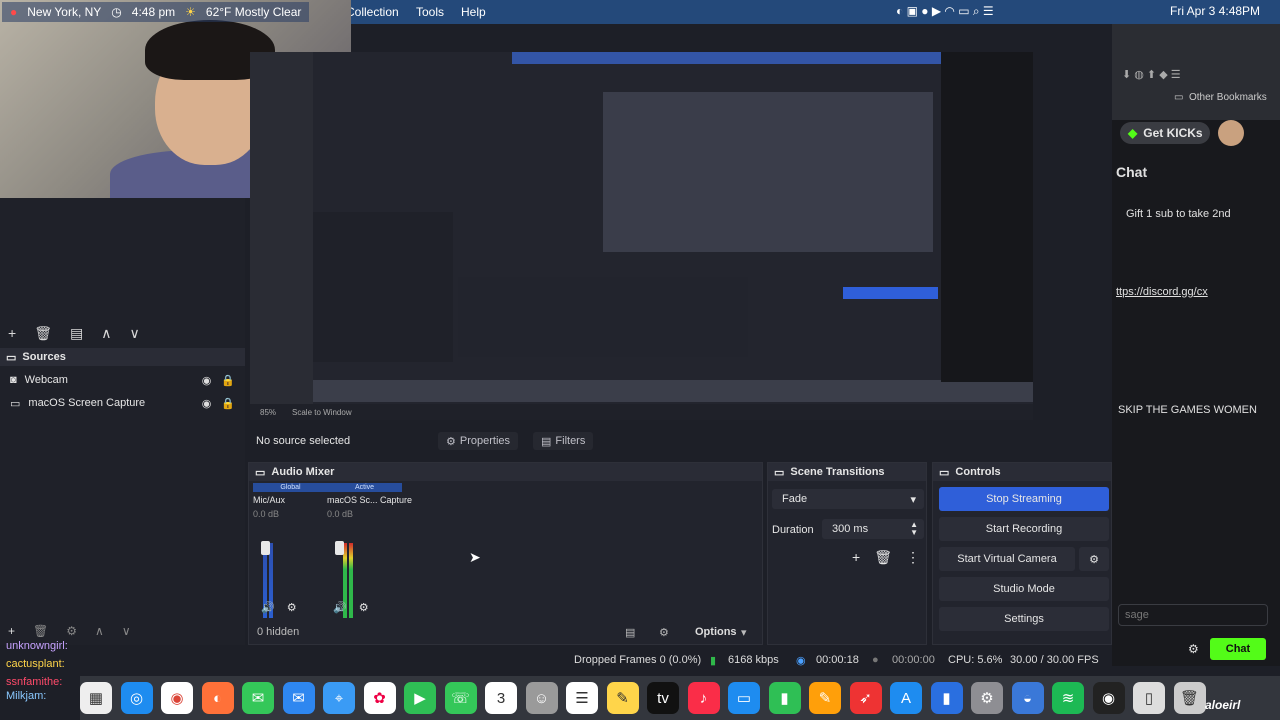  Describe the element at coordinates (541, 698) in the screenshot. I see `contacts-icon: ☺` at that location.